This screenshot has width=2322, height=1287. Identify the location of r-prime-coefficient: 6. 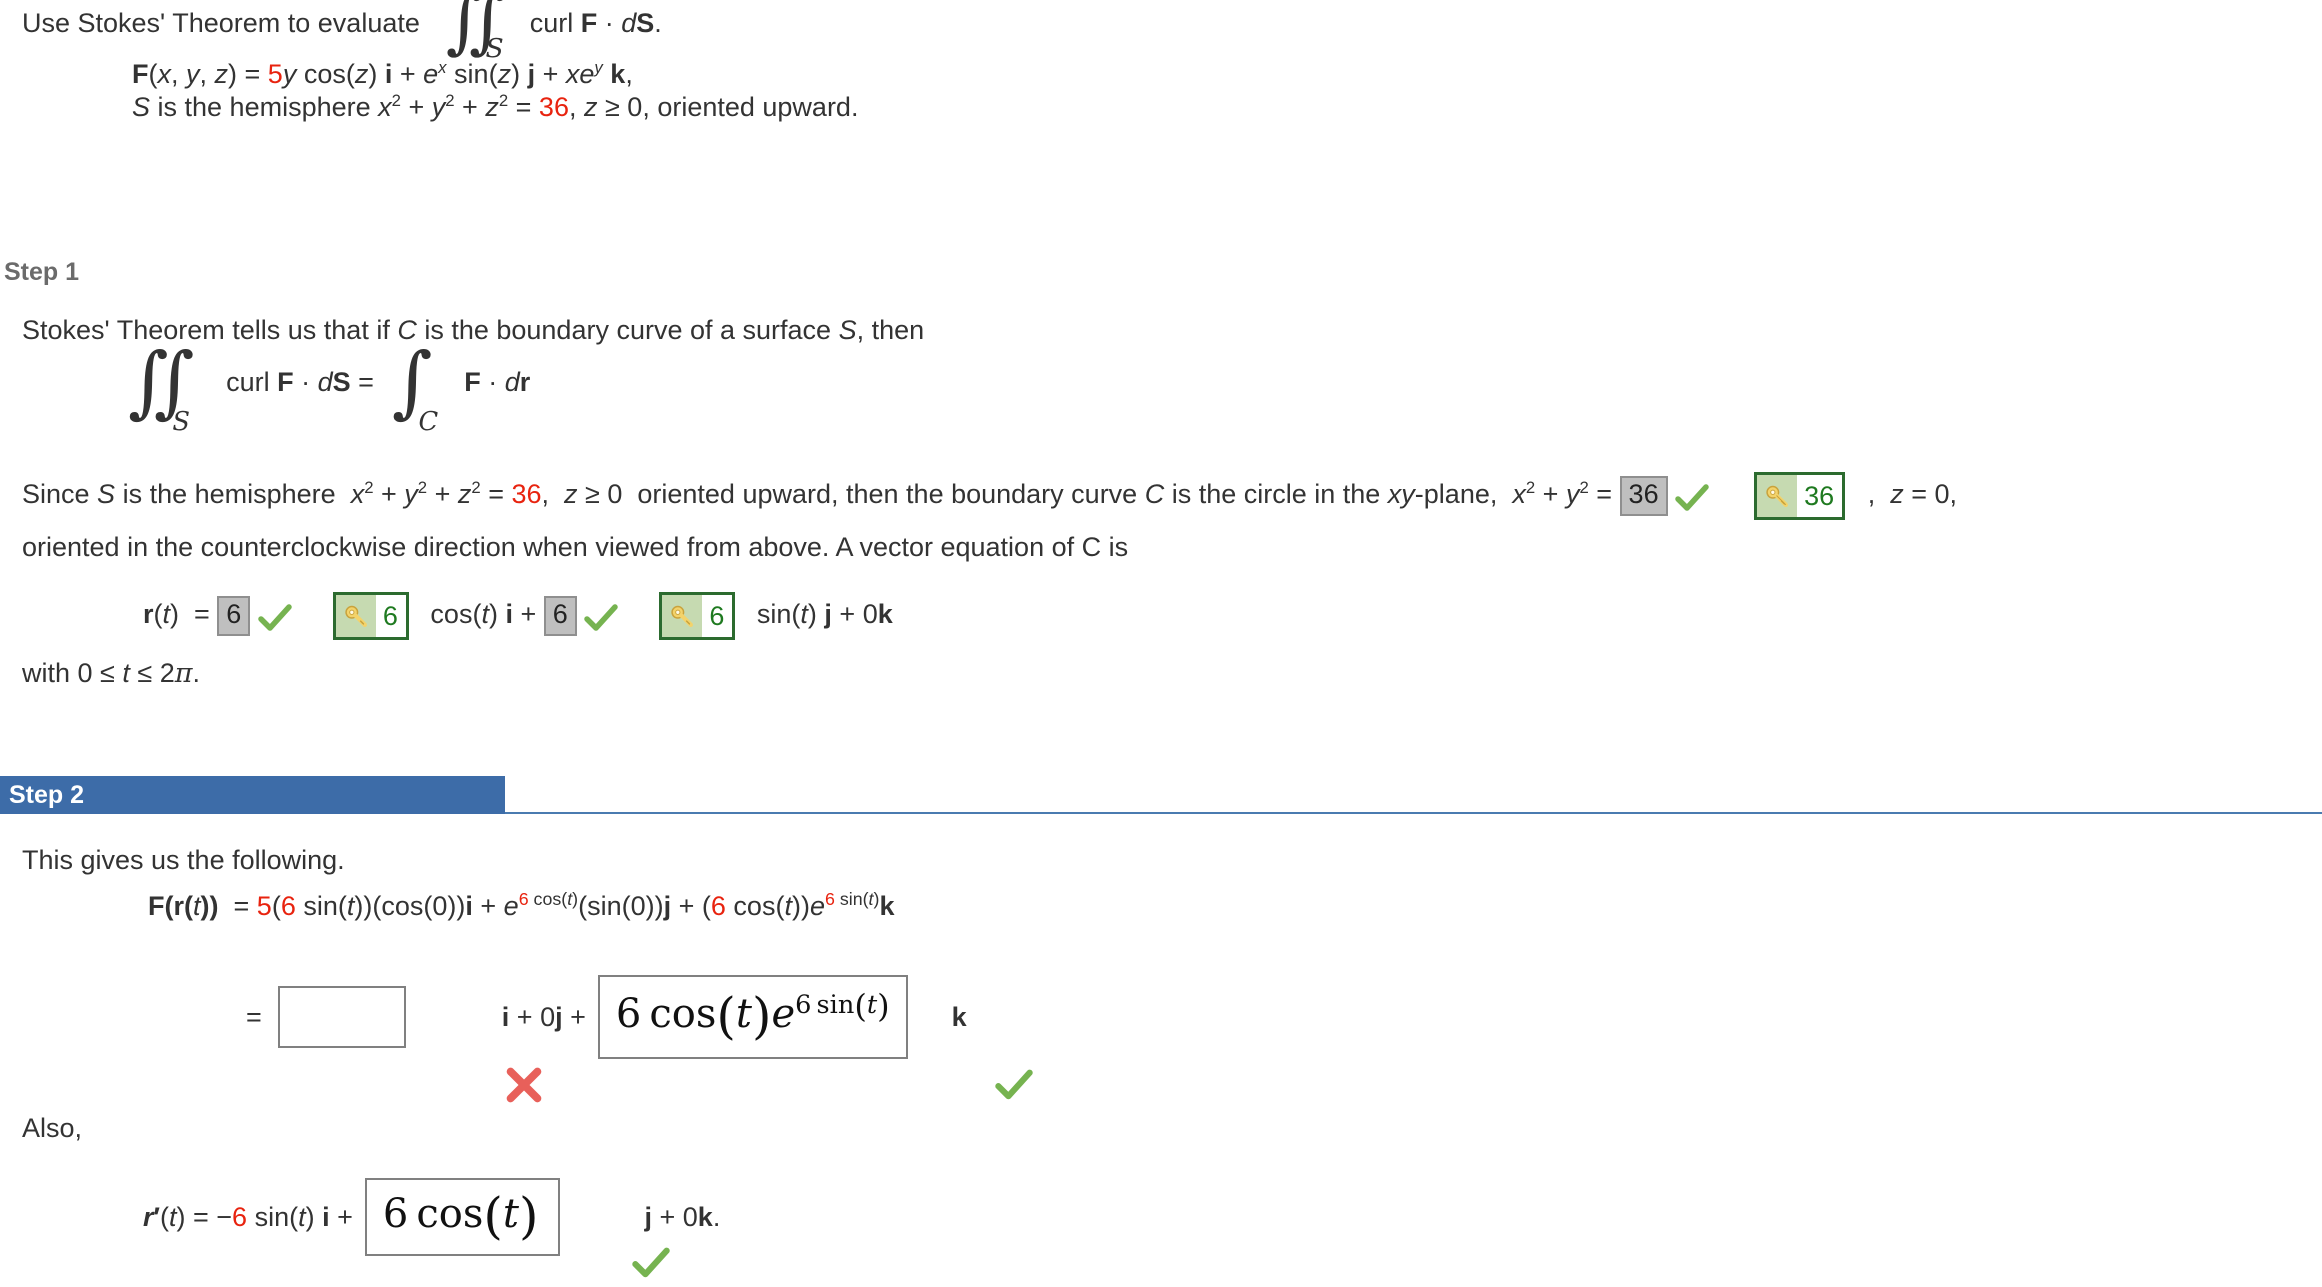
(240, 1216).